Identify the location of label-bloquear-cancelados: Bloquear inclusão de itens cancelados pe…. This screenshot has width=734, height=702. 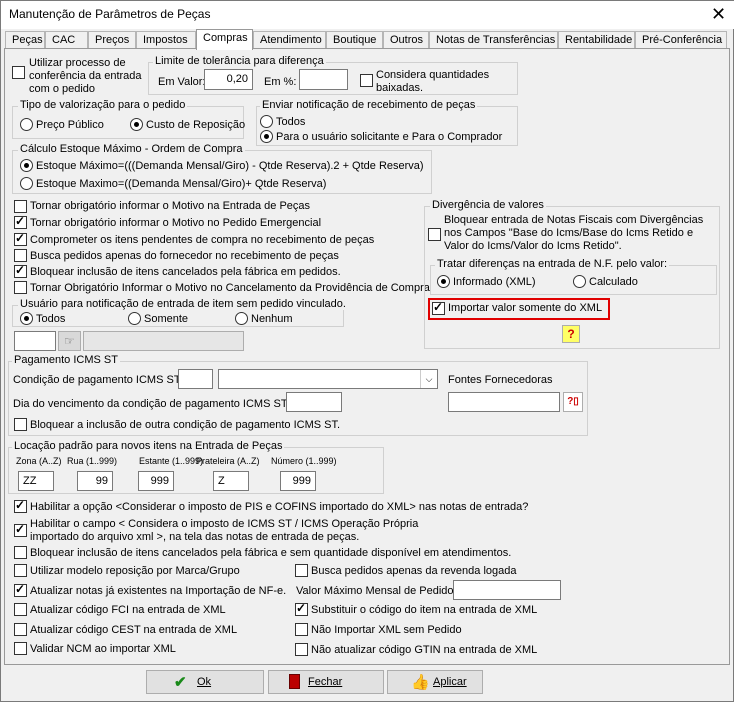
(185, 272).